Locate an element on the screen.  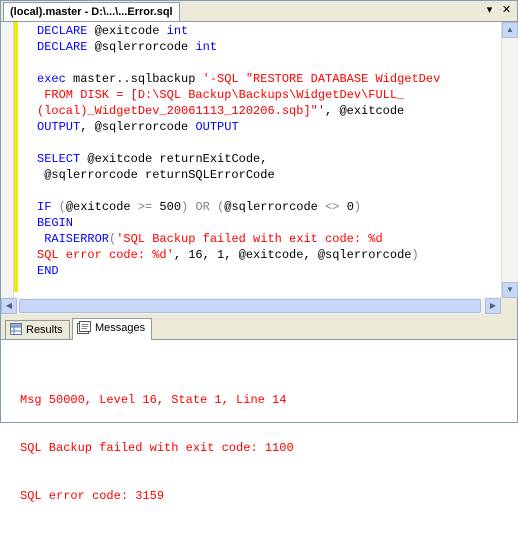
tab-dropdown-icon: ▾ is located at coordinates (489, 10).